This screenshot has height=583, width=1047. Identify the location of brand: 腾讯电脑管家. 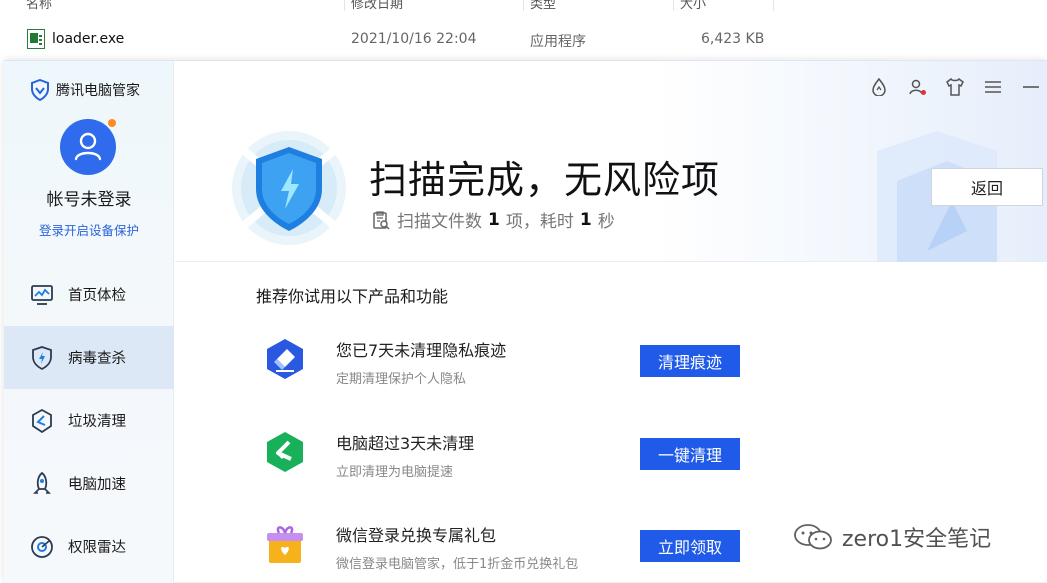
(85, 90).